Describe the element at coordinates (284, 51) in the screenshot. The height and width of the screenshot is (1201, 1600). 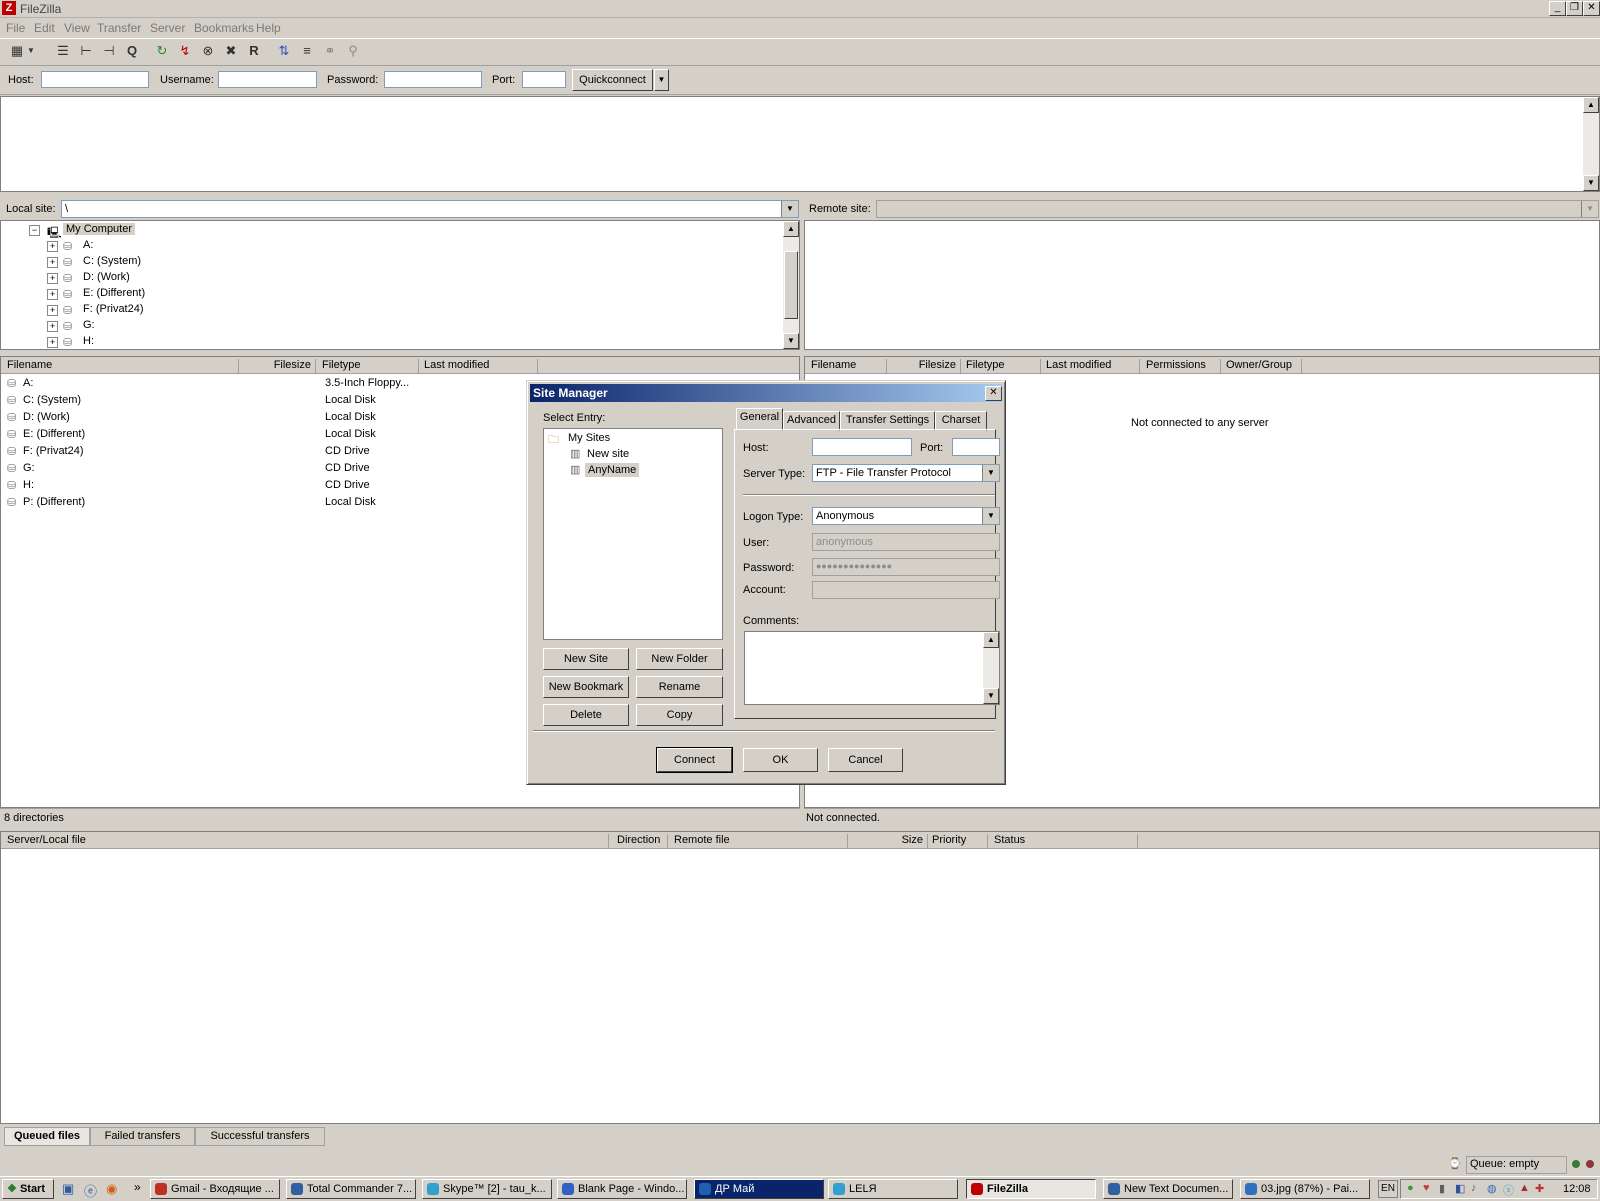
I see `directory-filter-icon: ⇅` at that location.